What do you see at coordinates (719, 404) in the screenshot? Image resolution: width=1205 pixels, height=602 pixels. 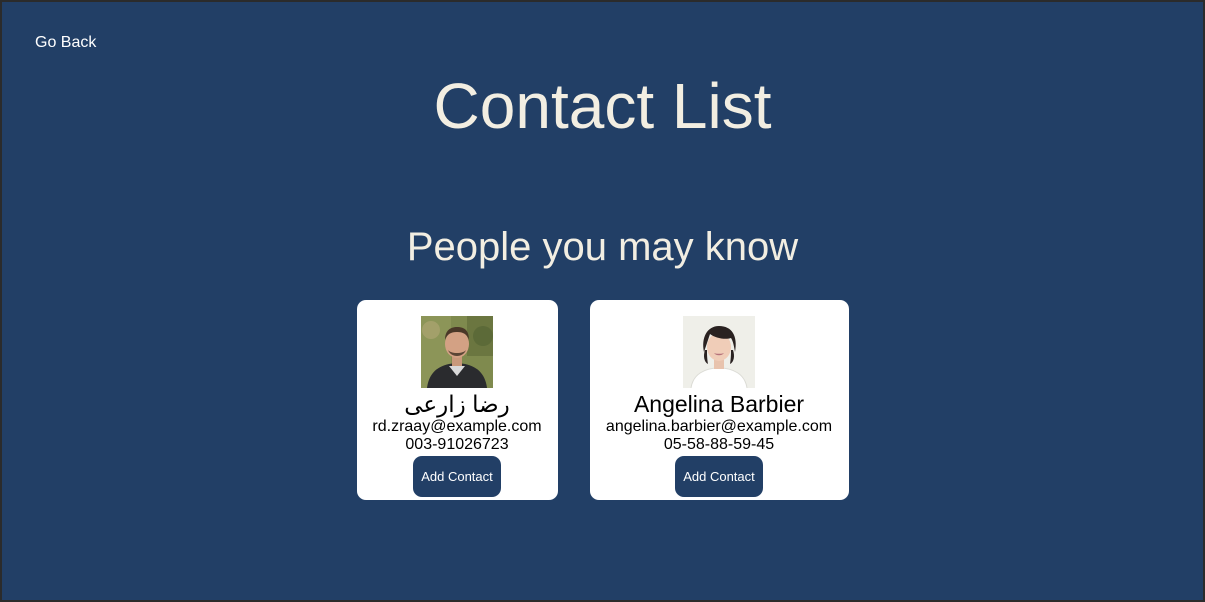 I see `contact-name: Angelina Barbier` at bounding box center [719, 404].